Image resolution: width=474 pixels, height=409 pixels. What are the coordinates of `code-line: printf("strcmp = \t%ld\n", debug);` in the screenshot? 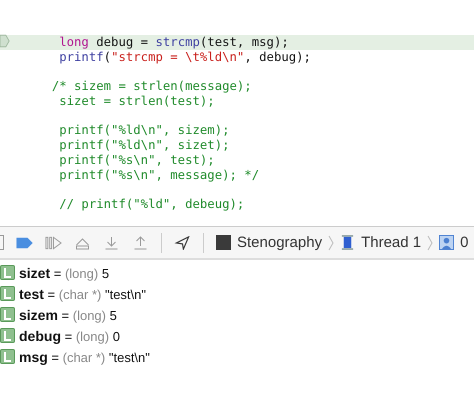 It's located at (185, 57).